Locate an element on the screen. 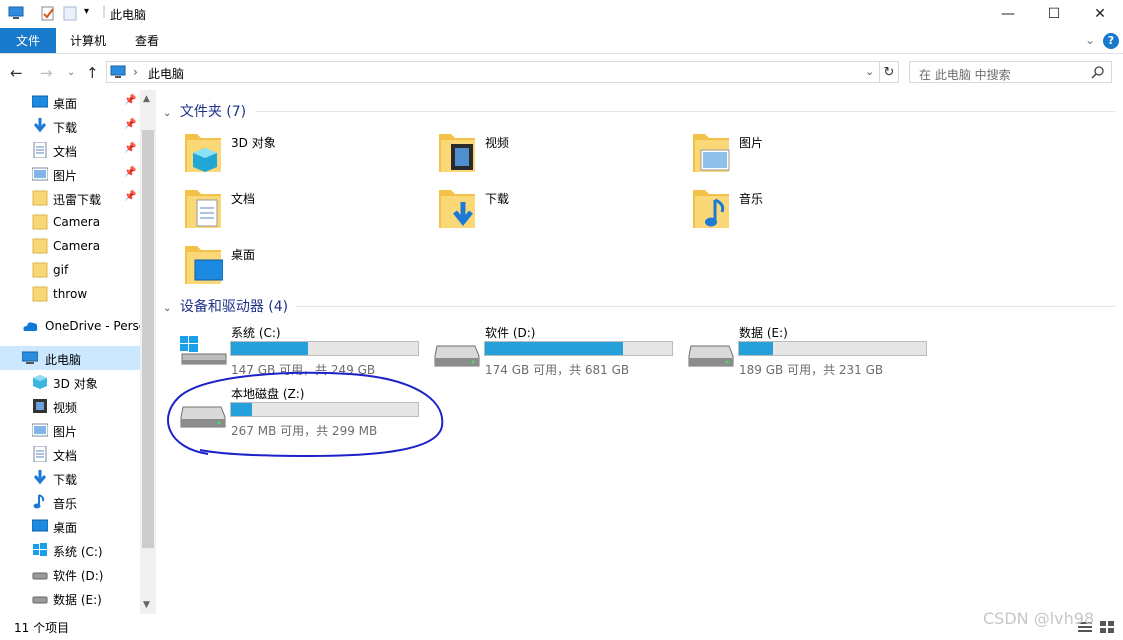  folder-label: 视频 is located at coordinates (497, 143).